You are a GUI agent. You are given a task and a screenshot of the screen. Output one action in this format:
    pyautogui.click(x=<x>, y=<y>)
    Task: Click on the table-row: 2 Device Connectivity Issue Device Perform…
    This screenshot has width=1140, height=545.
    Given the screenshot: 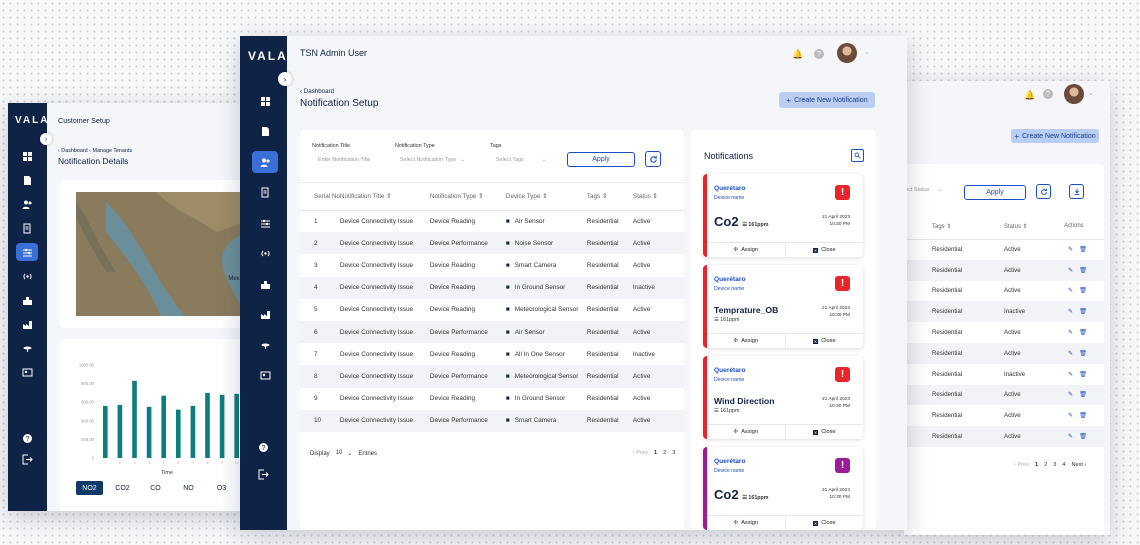 What is the action you would take?
    pyautogui.click(x=492, y=243)
    